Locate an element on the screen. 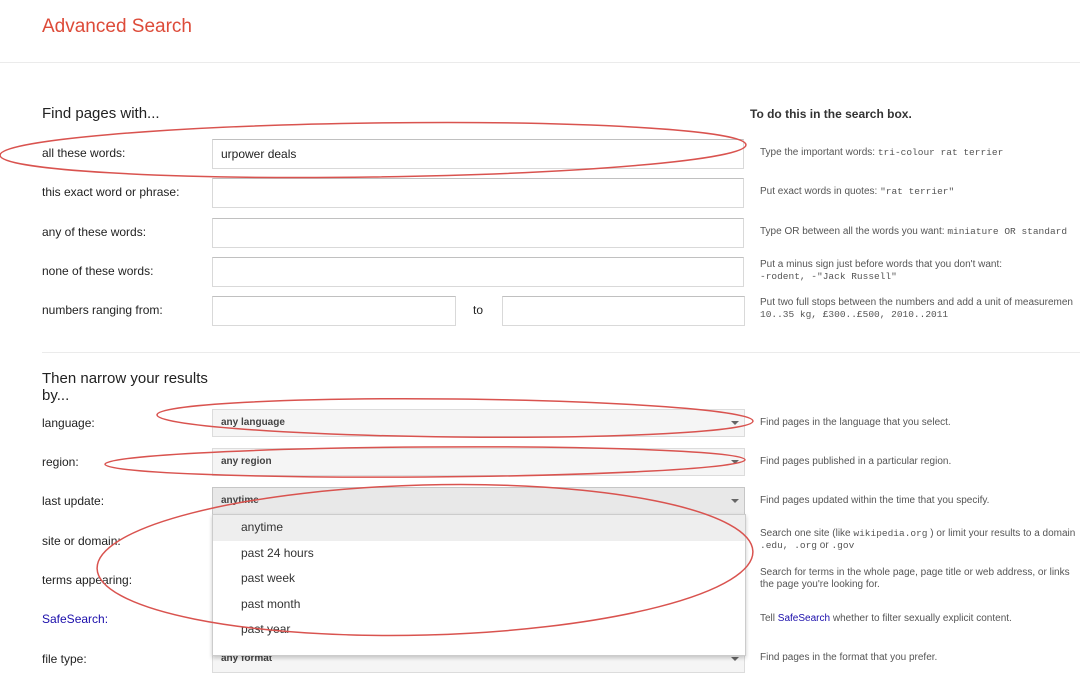 This screenshot has height=683, width=1080. all-words-hint-example: tri-colour rat terrier is located at coordinates (940, 152).